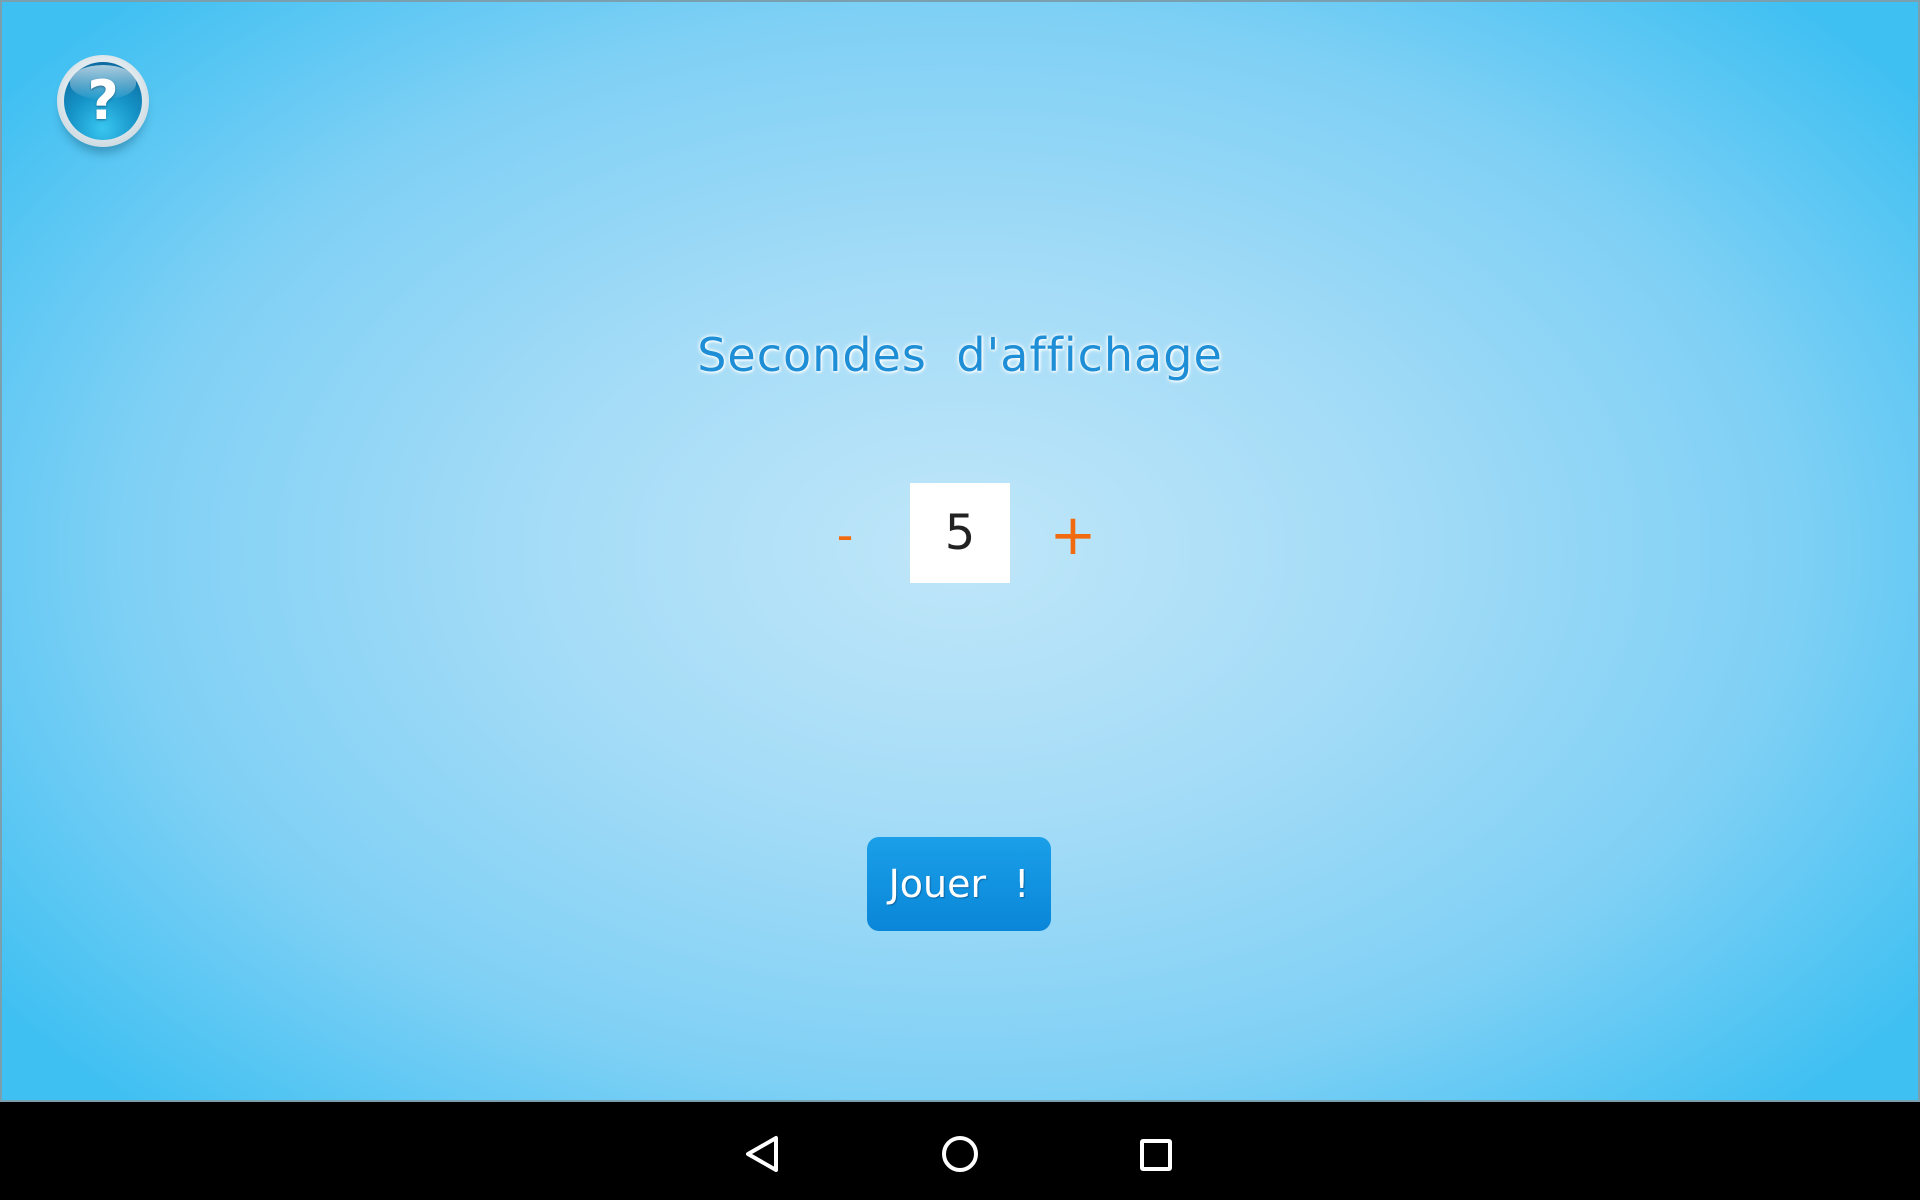  What do you see at coordinates (1073, 535) in the screenshot?
I see `increment-button: +` at bounding box center [1073, 535].